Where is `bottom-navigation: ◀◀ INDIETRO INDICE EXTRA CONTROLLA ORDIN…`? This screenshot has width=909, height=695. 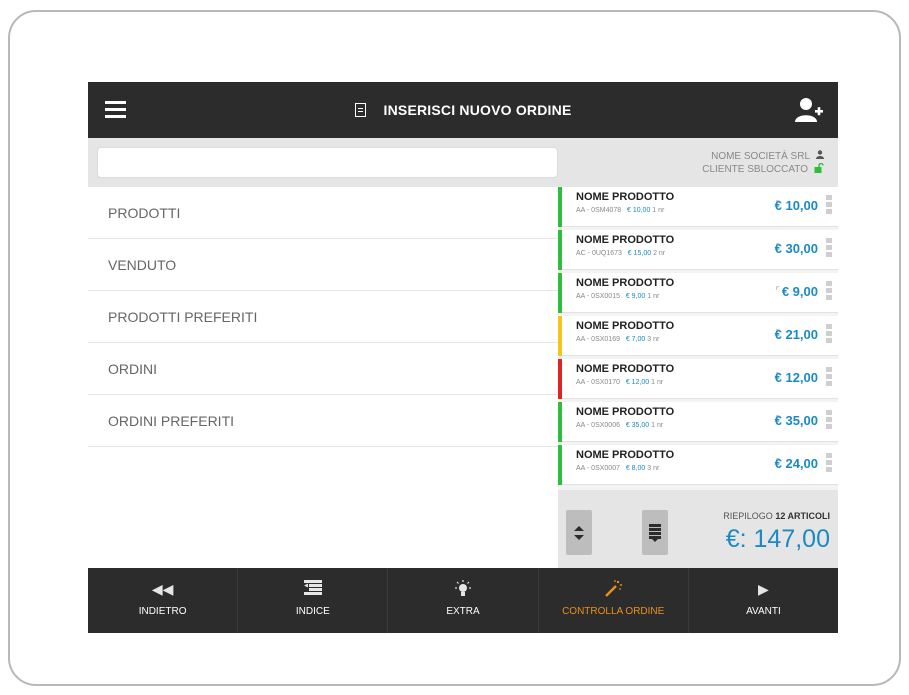 bottom-navigation: ◀◀ INDIETRO INDICE EXTRA CONTROLLA ORDIN… is located at coordinates (463, 600).